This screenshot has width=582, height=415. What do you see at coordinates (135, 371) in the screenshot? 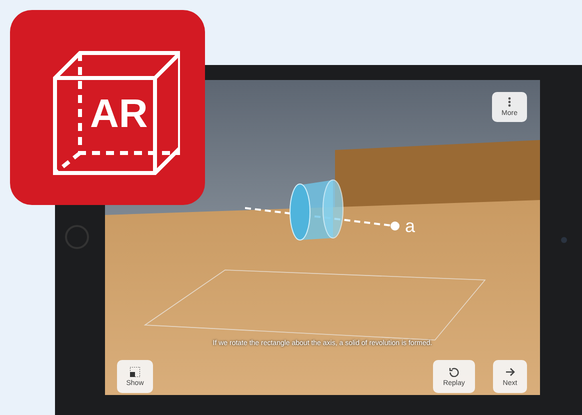
I see `grid-icon` at bounding box center [135, 371].